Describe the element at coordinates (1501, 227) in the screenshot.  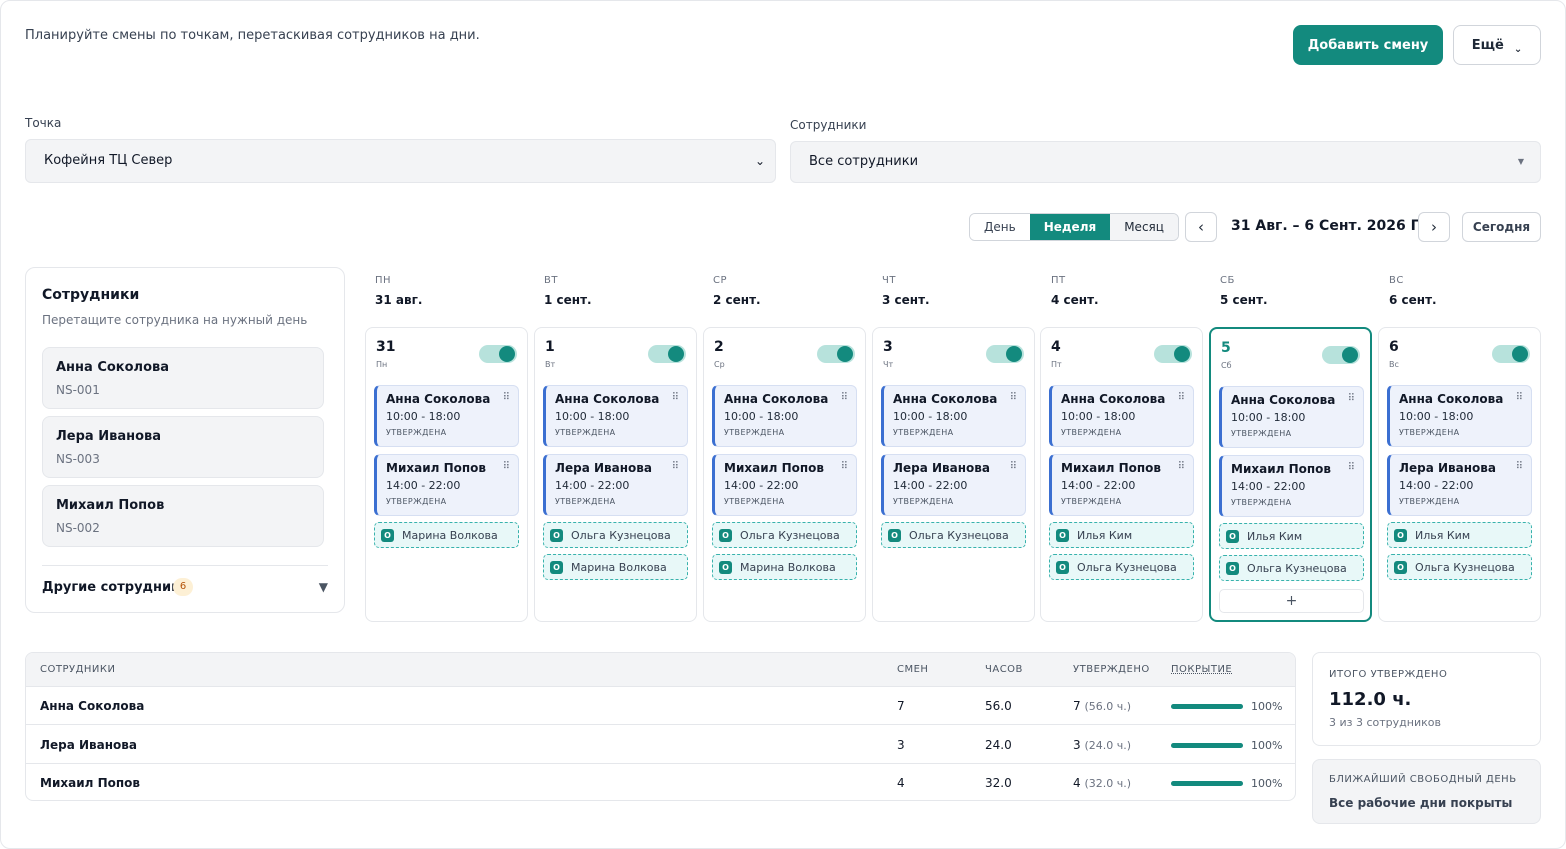
I see `today-button: Сегодня` at that location.